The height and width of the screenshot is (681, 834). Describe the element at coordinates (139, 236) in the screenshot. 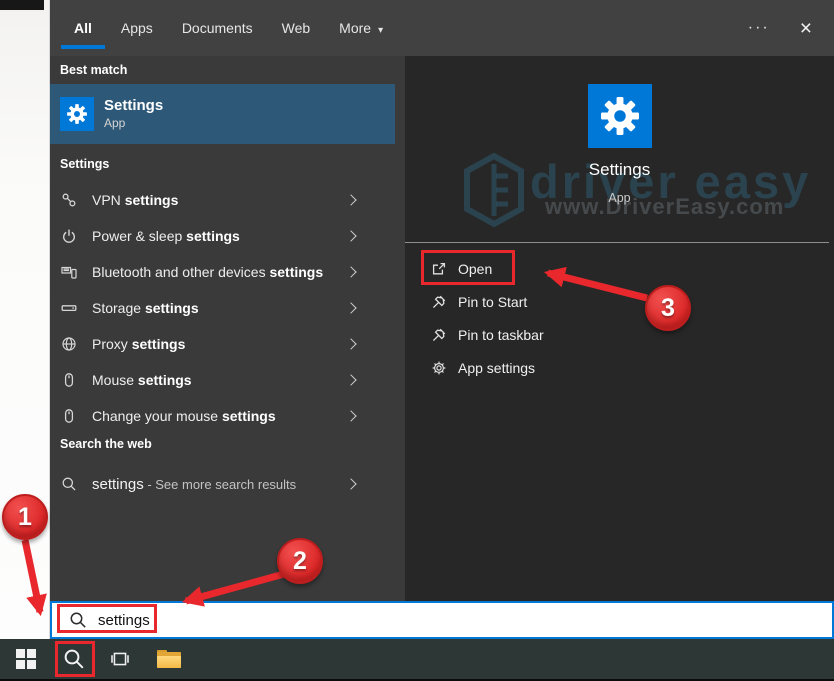

I see `result-label: Power & sleep` at that location.